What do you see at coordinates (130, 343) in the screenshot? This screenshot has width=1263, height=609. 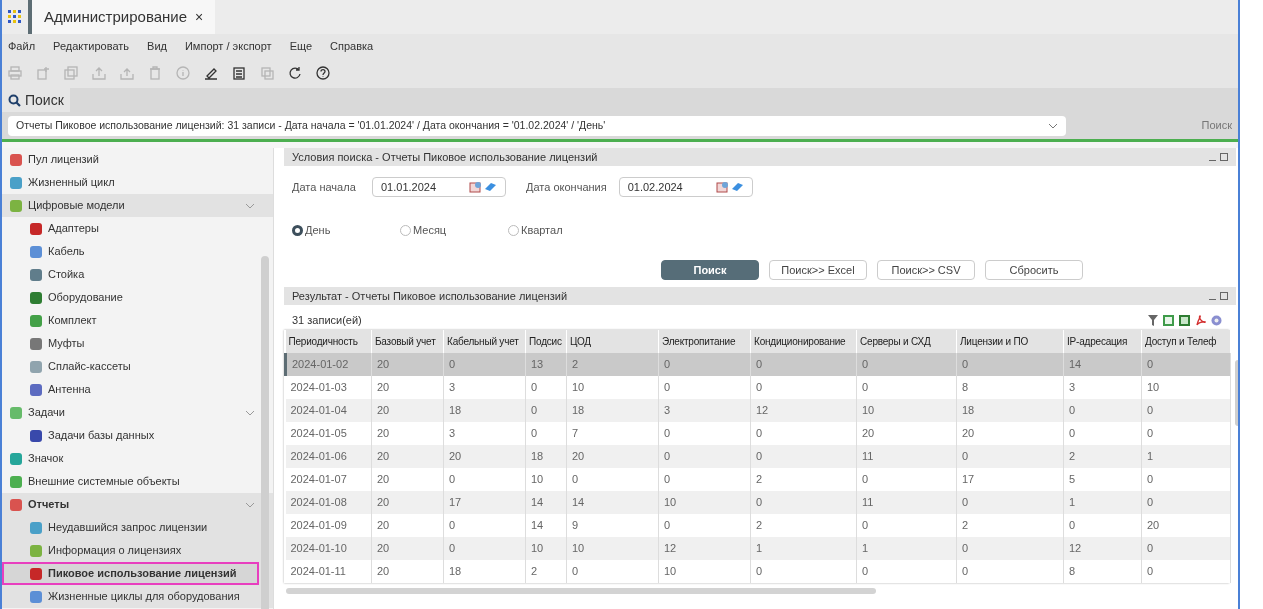 I see `sidebar-item: Муфты` at bounding box center [130, 343].